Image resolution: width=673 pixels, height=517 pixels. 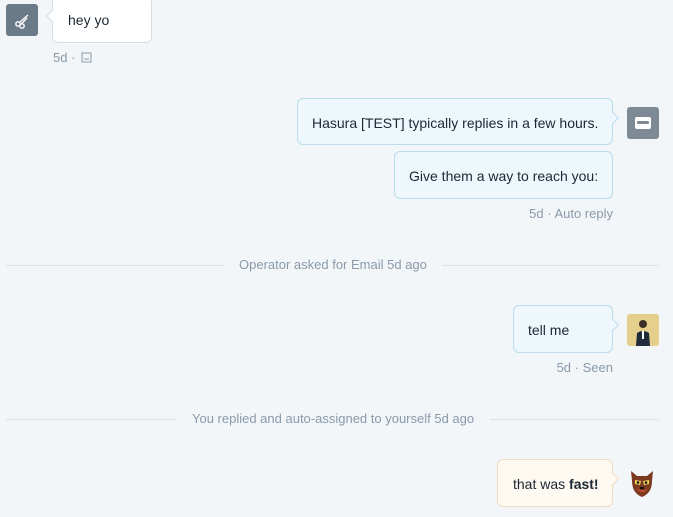 I want to click on auto-reply-text-2: Give them a way to reach you:, so click(x=504, y=176).